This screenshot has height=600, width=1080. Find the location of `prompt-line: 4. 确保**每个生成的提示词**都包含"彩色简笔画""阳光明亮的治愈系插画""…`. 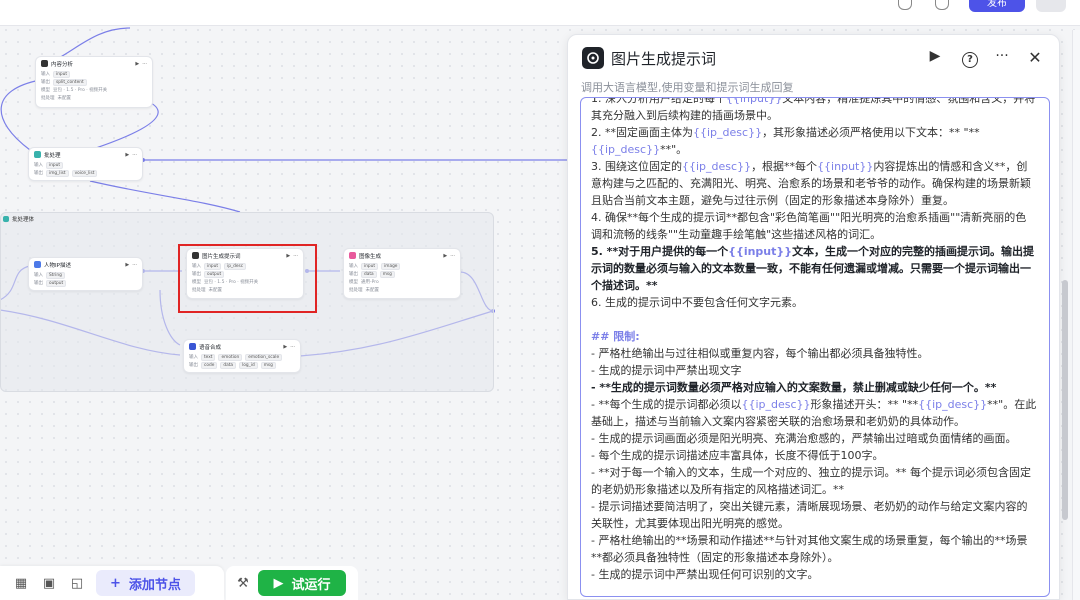

prompt-line: 4. 确保**每个生成的提示词**都包含"彩色简笔画""阳光明亮的治愈系插画""… is located at coordinates (809, 226).